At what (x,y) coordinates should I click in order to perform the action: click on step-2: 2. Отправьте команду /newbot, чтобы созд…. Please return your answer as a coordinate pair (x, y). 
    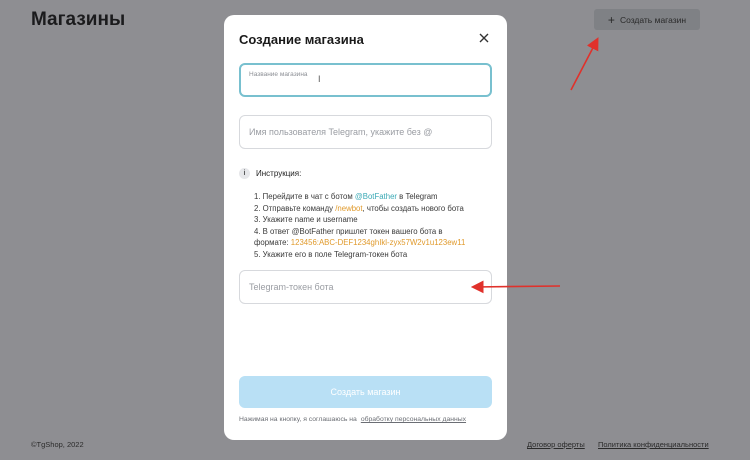
    Looking at the image, I should click on (359, 209).